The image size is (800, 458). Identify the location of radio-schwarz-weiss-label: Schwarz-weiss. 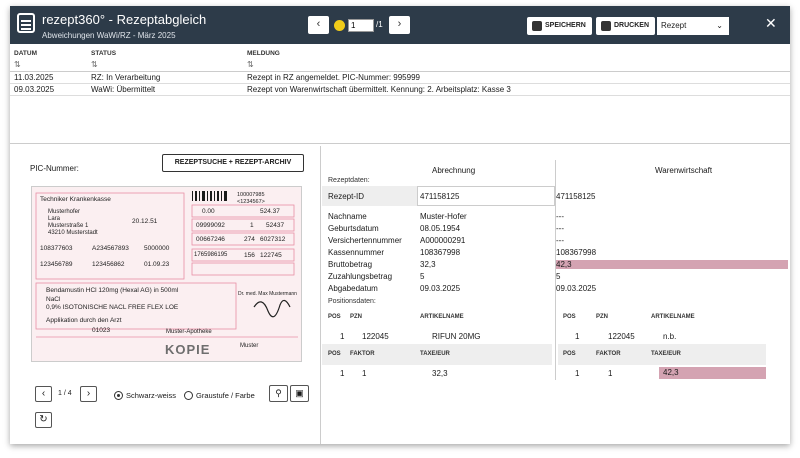
(151, 395).